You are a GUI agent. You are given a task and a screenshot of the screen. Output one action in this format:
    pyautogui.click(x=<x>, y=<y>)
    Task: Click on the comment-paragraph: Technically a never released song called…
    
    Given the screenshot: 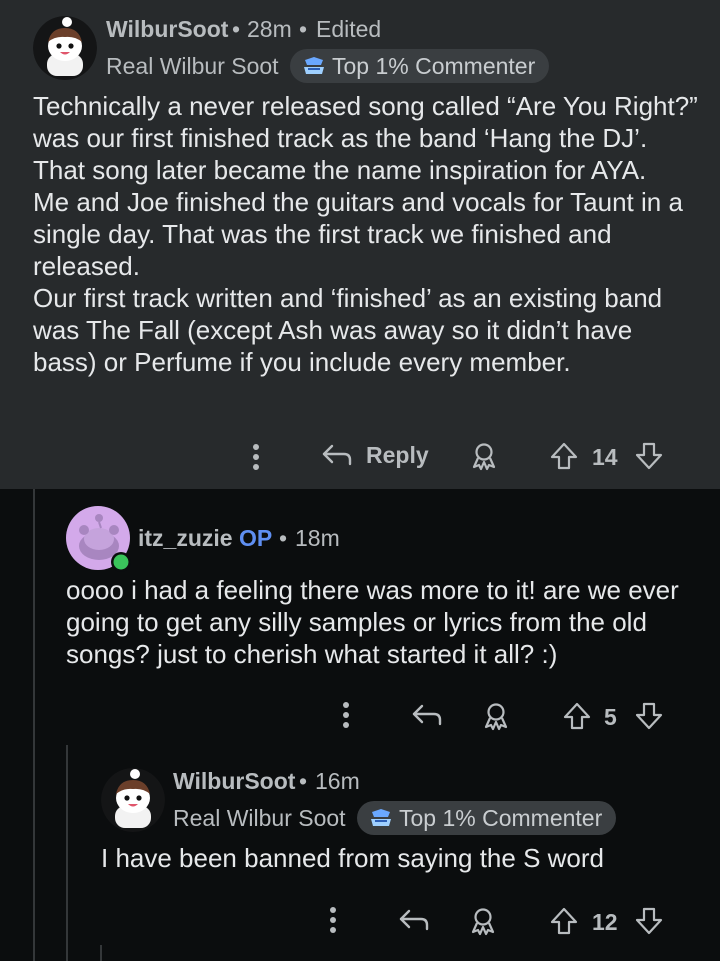 What is the action you would take?
    pyautogui.click(x=365, y=138)
    